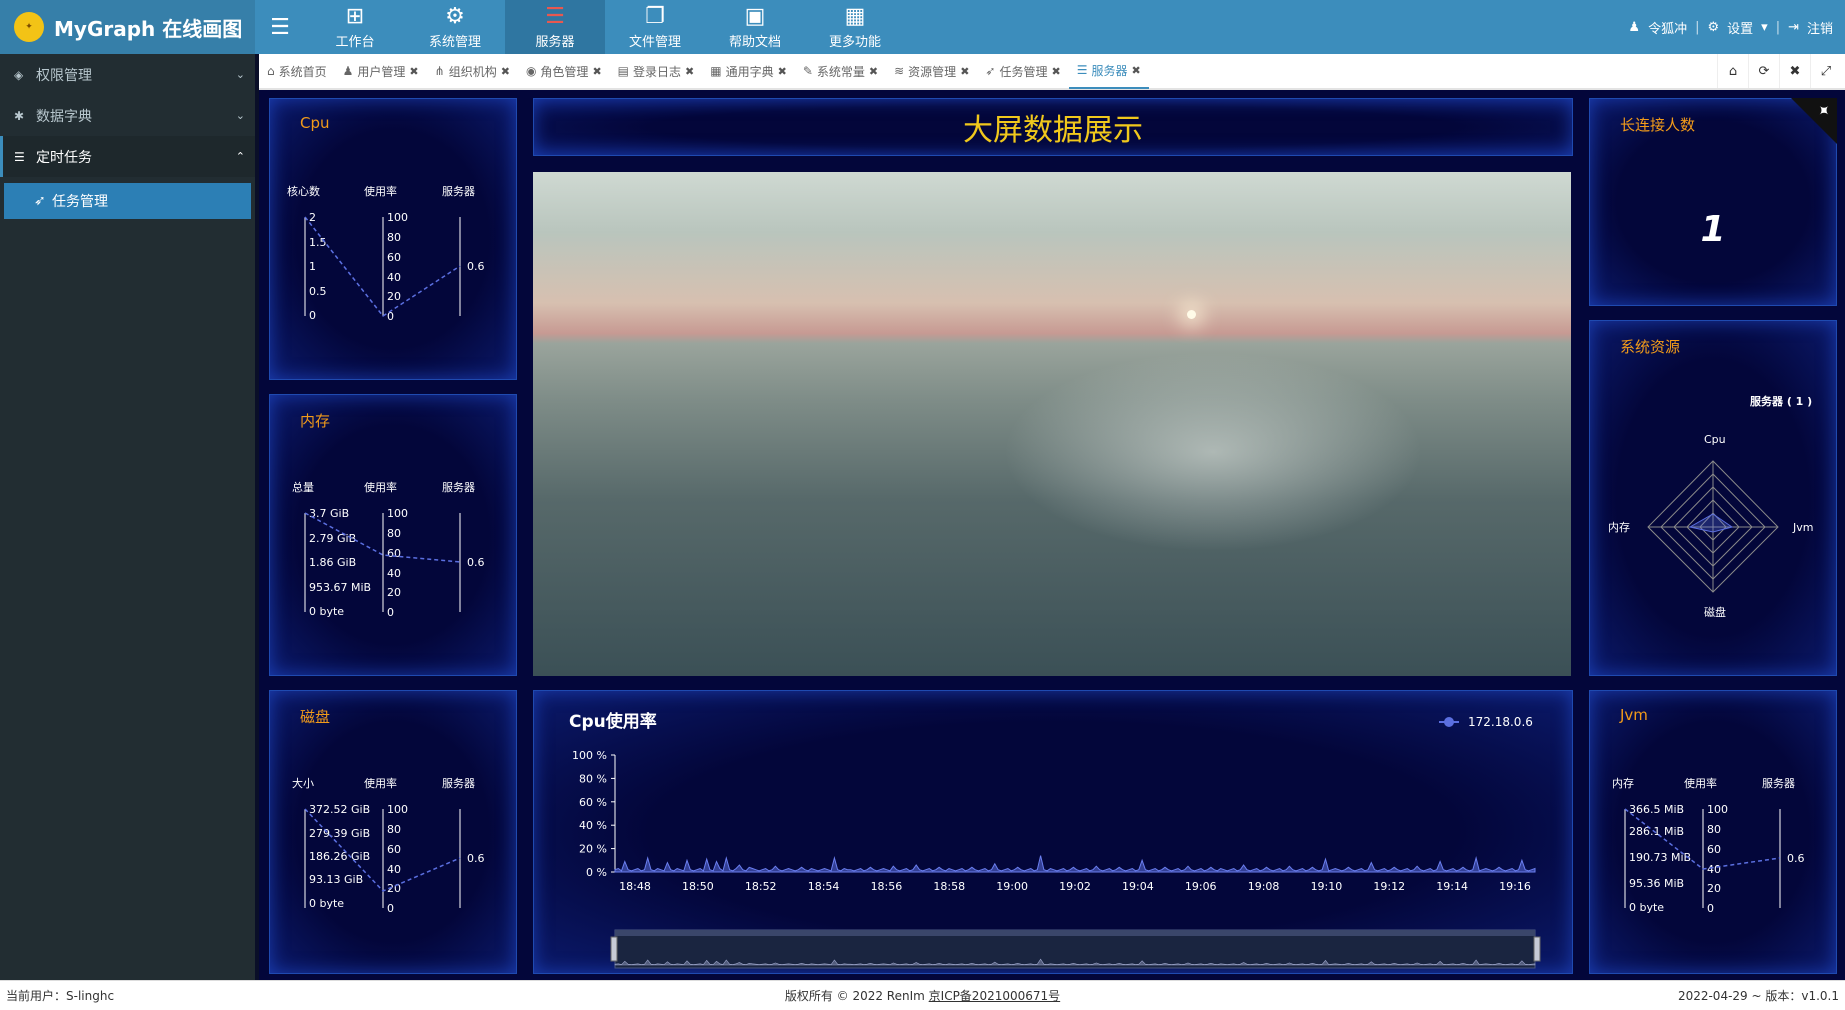 The image size is (1845, 1010). What do you see at coordinates (564, 71) in the screenshot?
I see `tab-roles: ◉ 角色管理 ✖` at bounding box center [564, 71].